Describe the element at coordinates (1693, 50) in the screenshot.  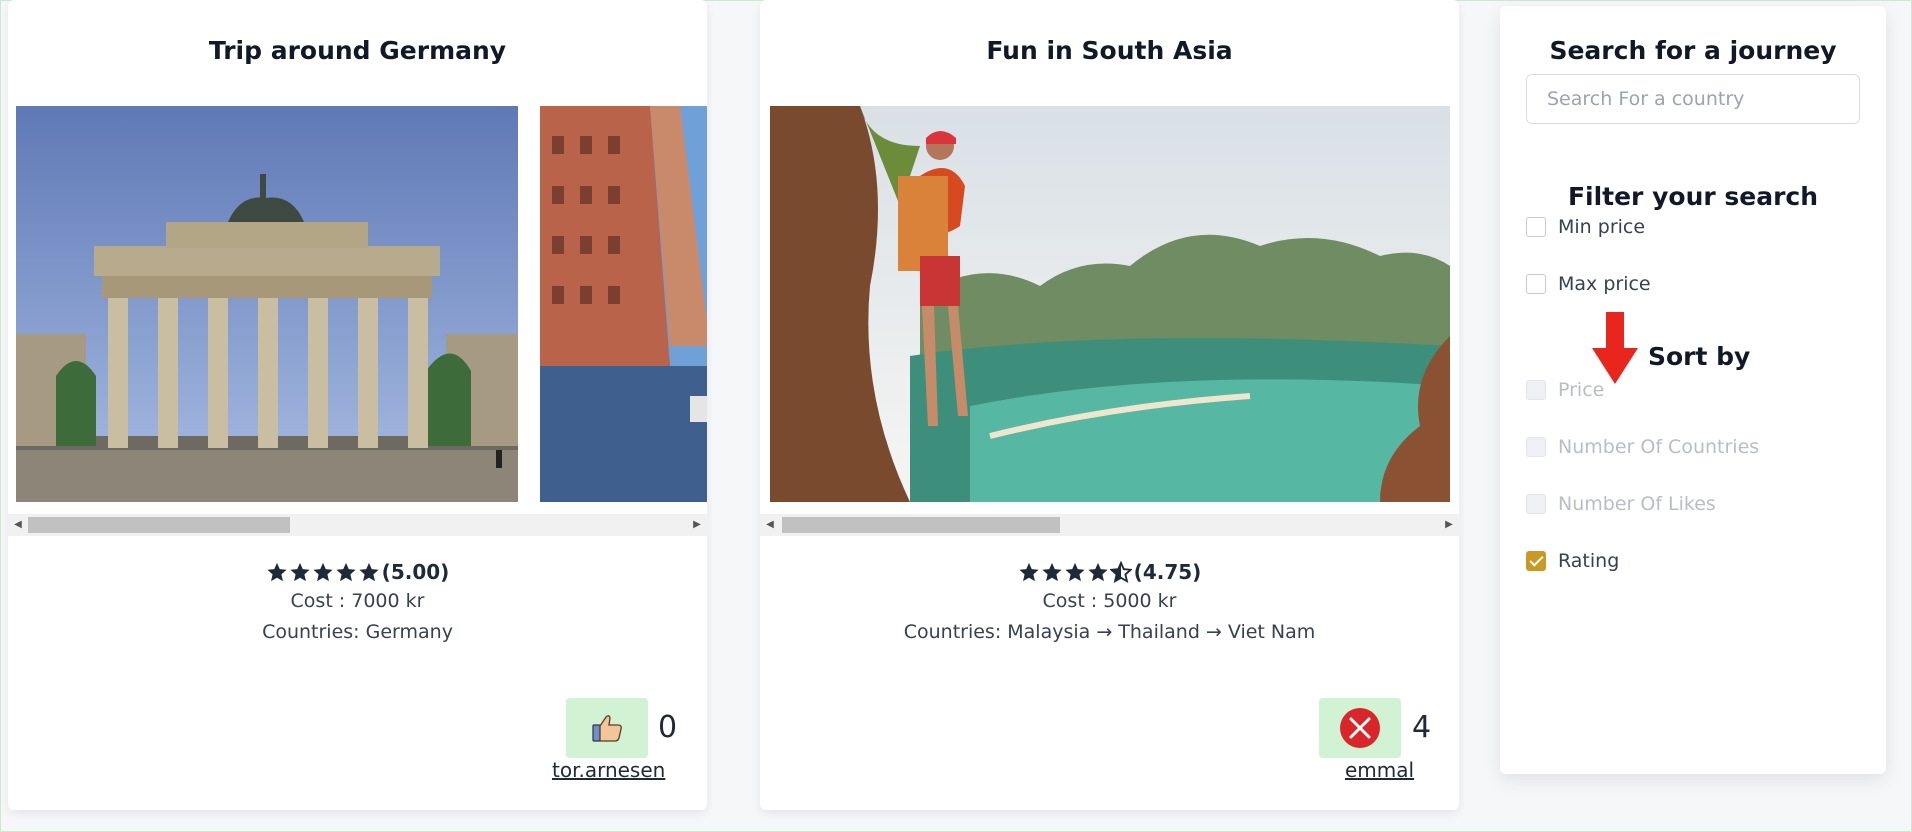
I see `search-heading: Search for a journey` at that location.